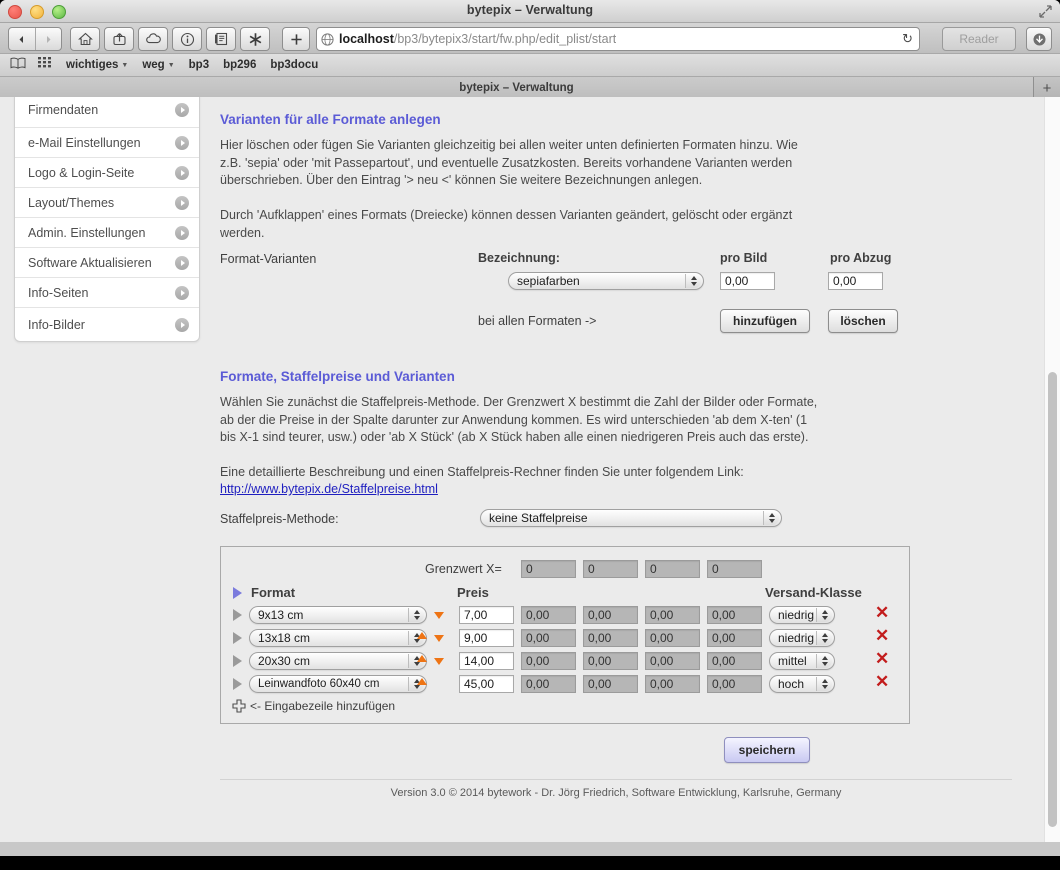  I want to click on bookmark-bp296: bp296, so click(239, 65).